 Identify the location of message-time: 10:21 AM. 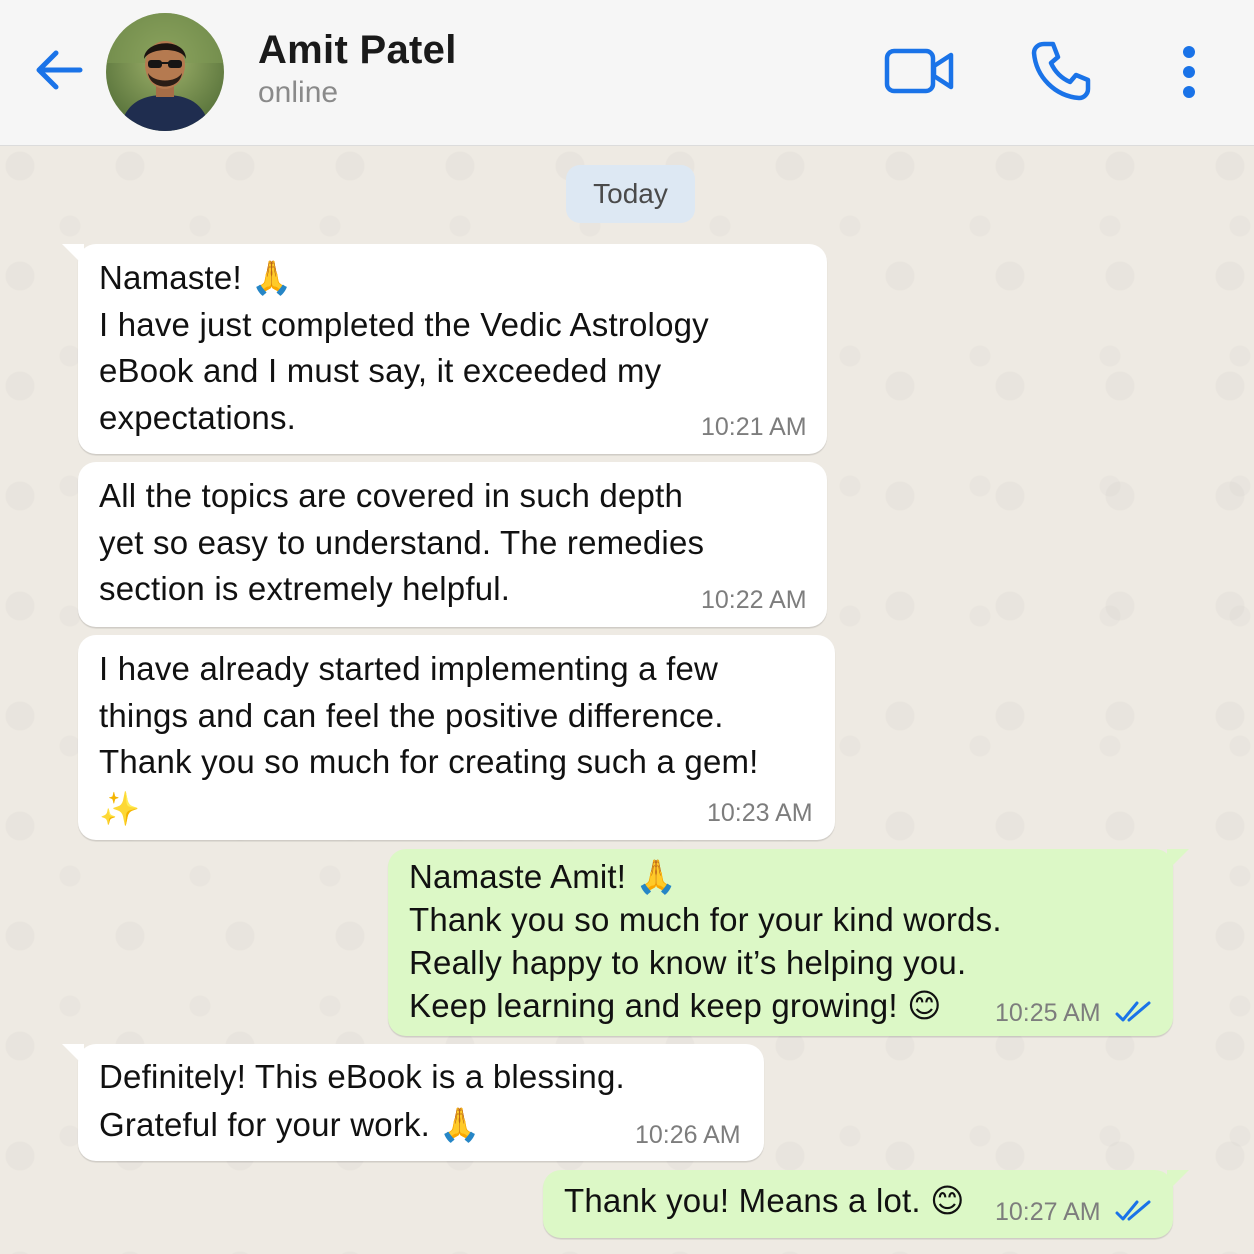
(754, 427).